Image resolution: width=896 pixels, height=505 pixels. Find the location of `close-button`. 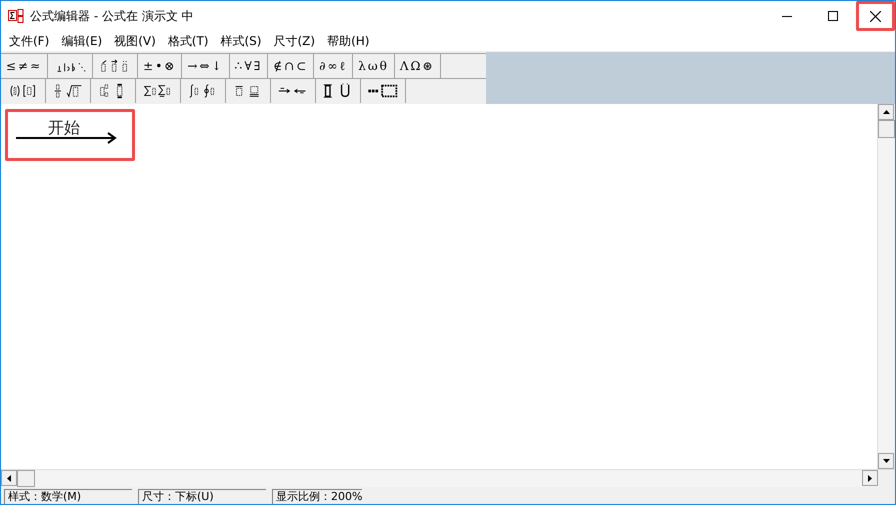

close-button is located at coordinates (875, 16).